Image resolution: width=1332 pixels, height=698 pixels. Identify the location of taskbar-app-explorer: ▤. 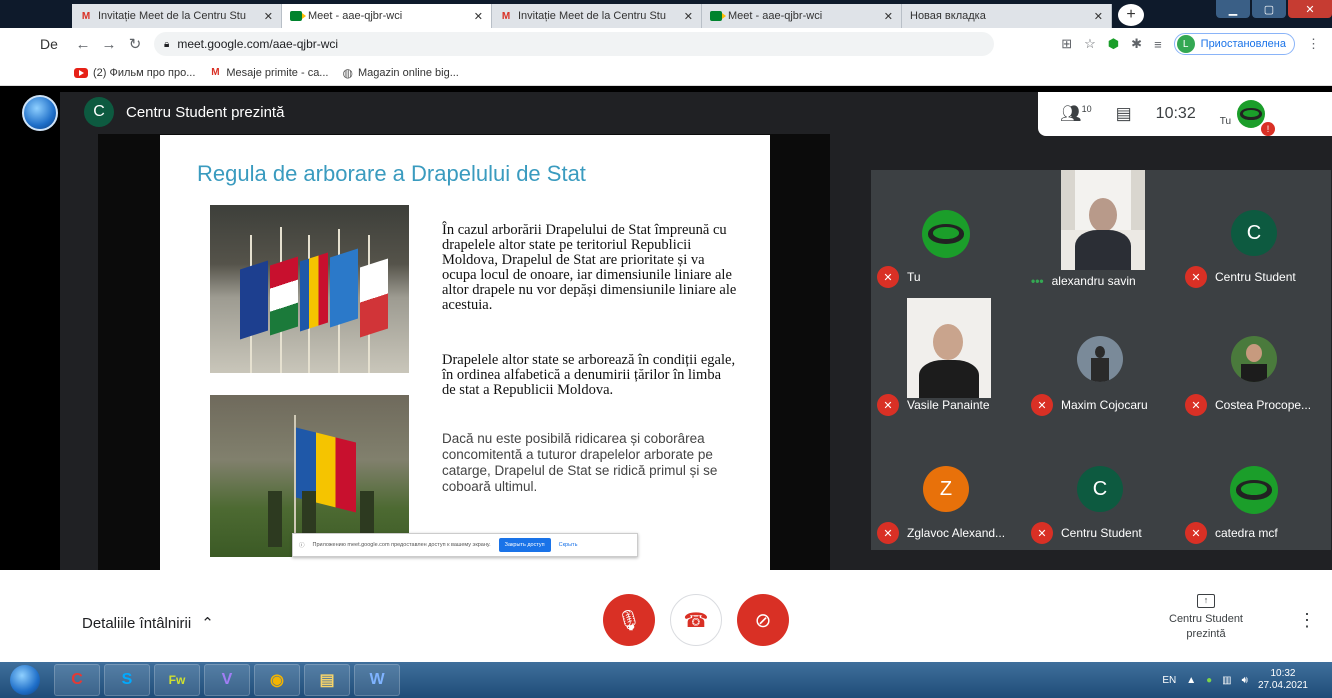
(327, 680).